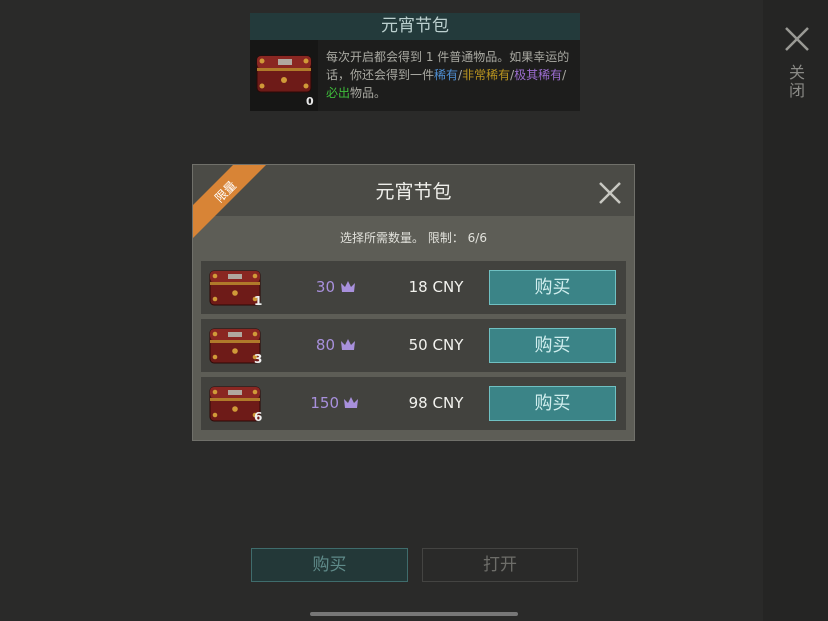 The height and width of the screenshot is (621, 828). Describe the element at coordinates (413, 238) in the screenshot. I see `quantity-instruction: 选择所需数量。 限制： 6/6` at that location.